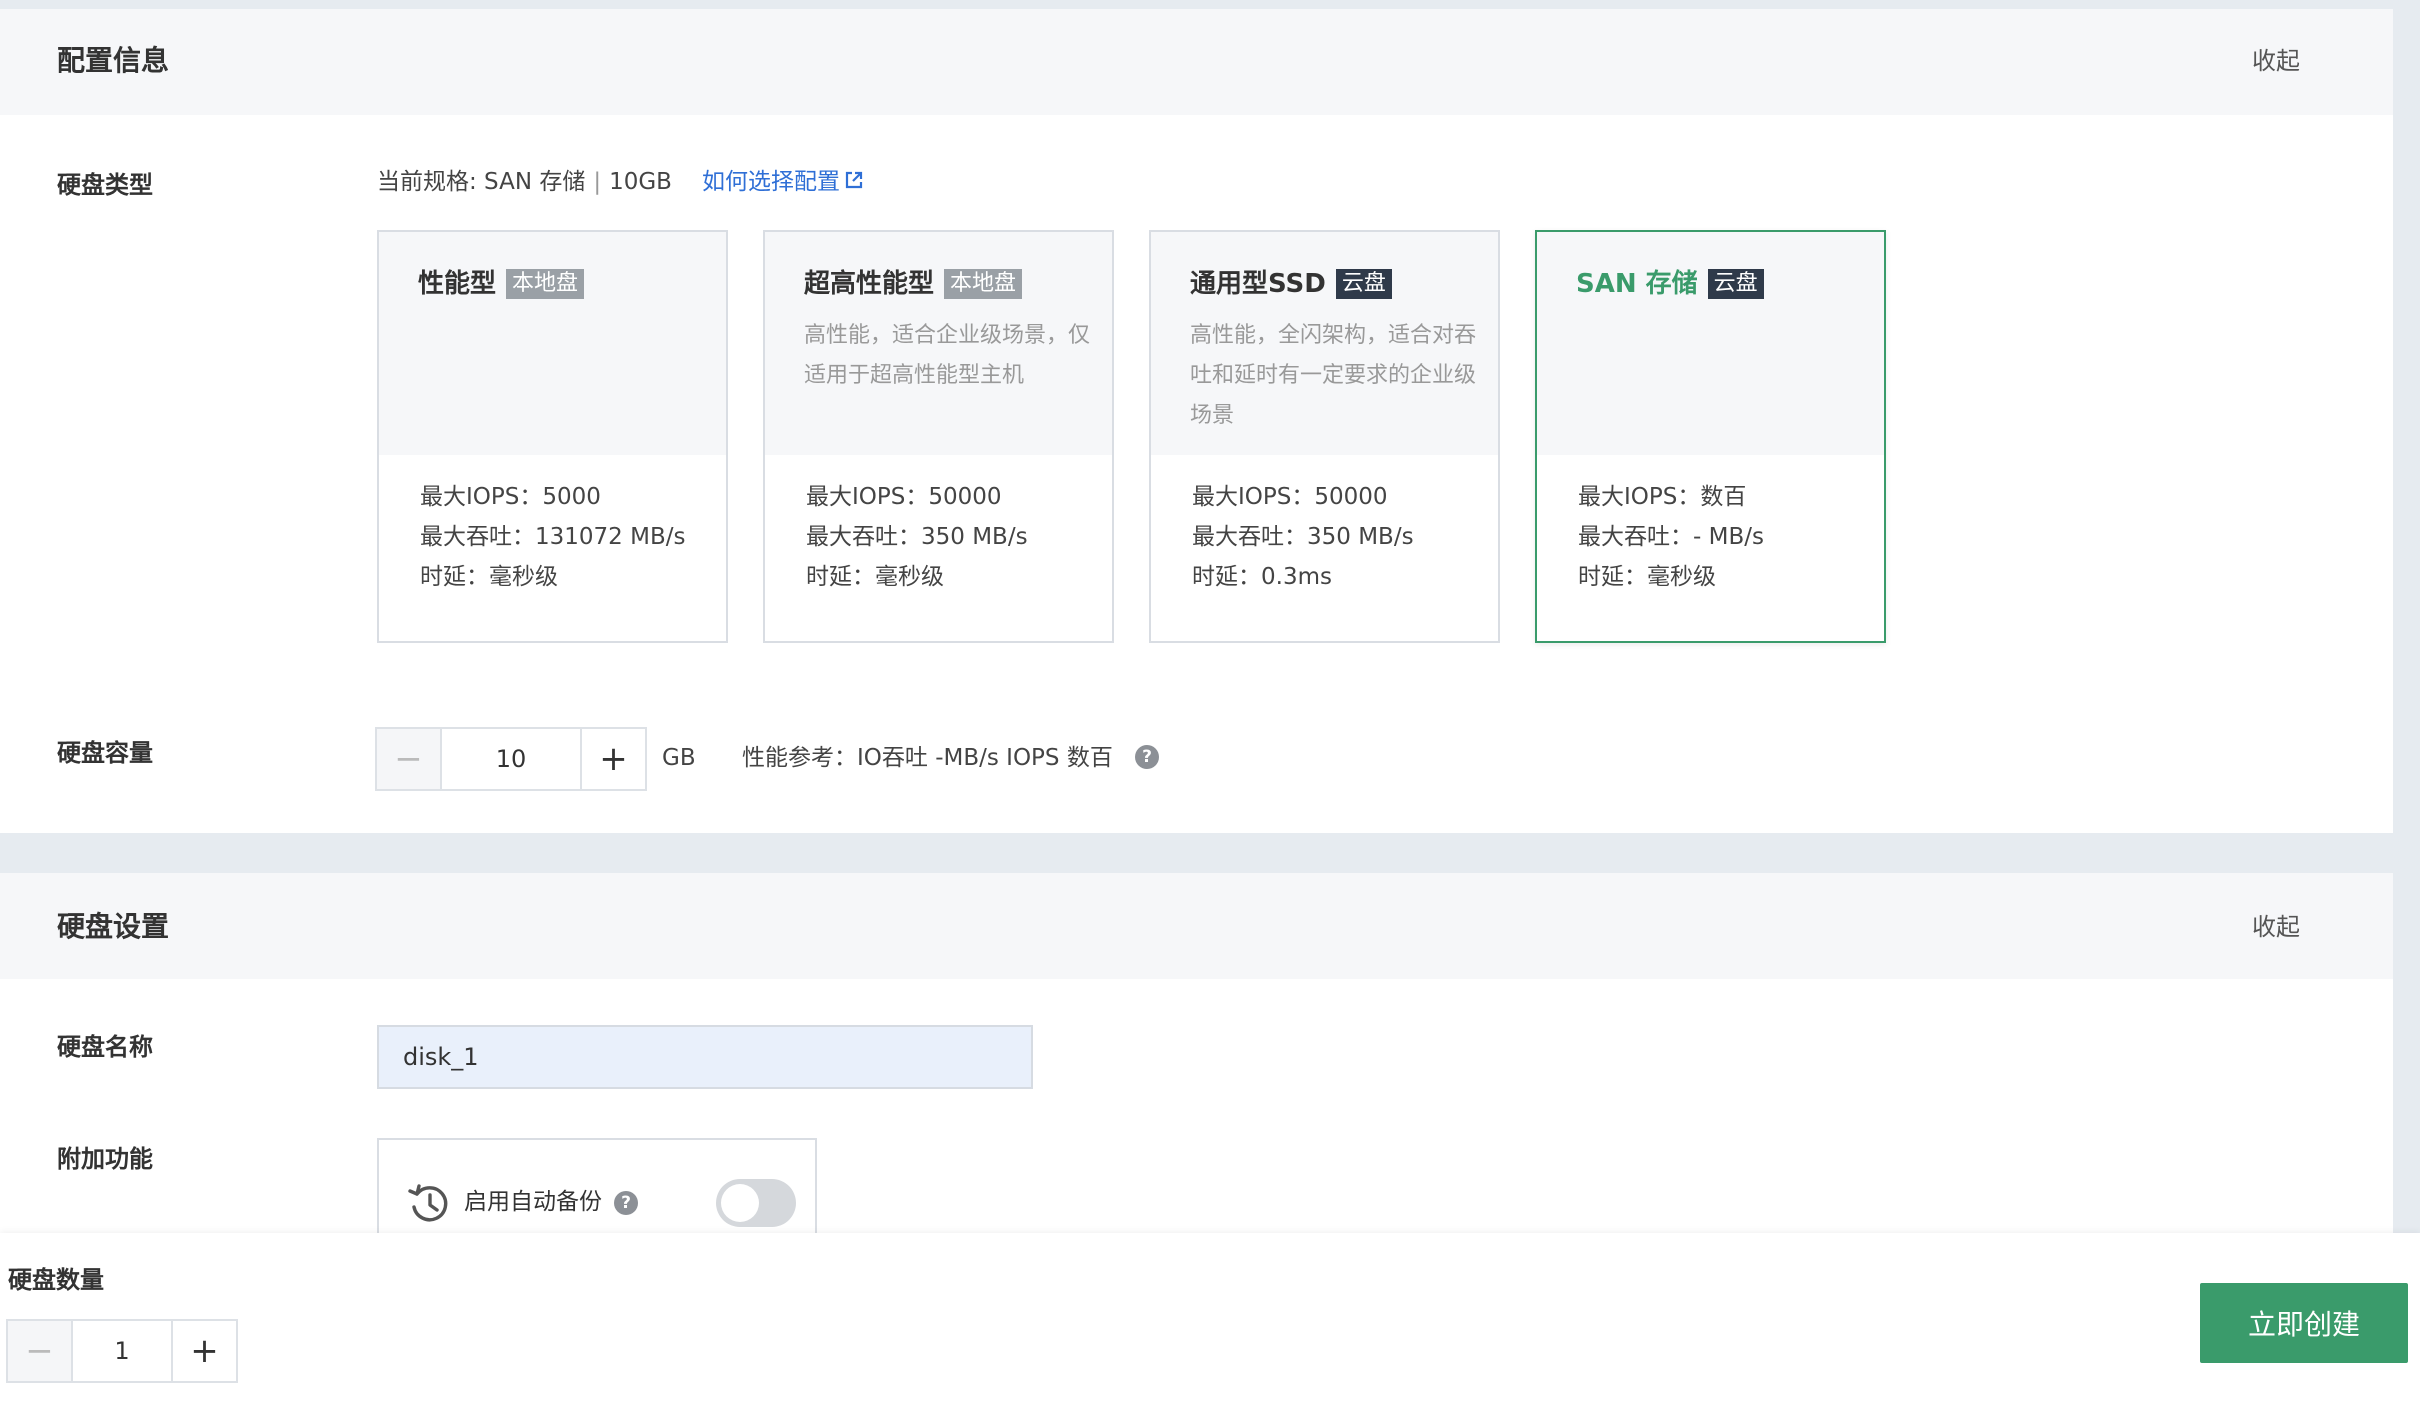 This screenshot has height=1416, width=2420. What do you see at coordinates (1710, 436) in the screenshot?
I see `disk-type-card-san-storage: SAN 存储 云盘 最大IOPS：数百 最大吞吐：- MB/s 时延：毫秒级` at bounding box center [1710, 436].